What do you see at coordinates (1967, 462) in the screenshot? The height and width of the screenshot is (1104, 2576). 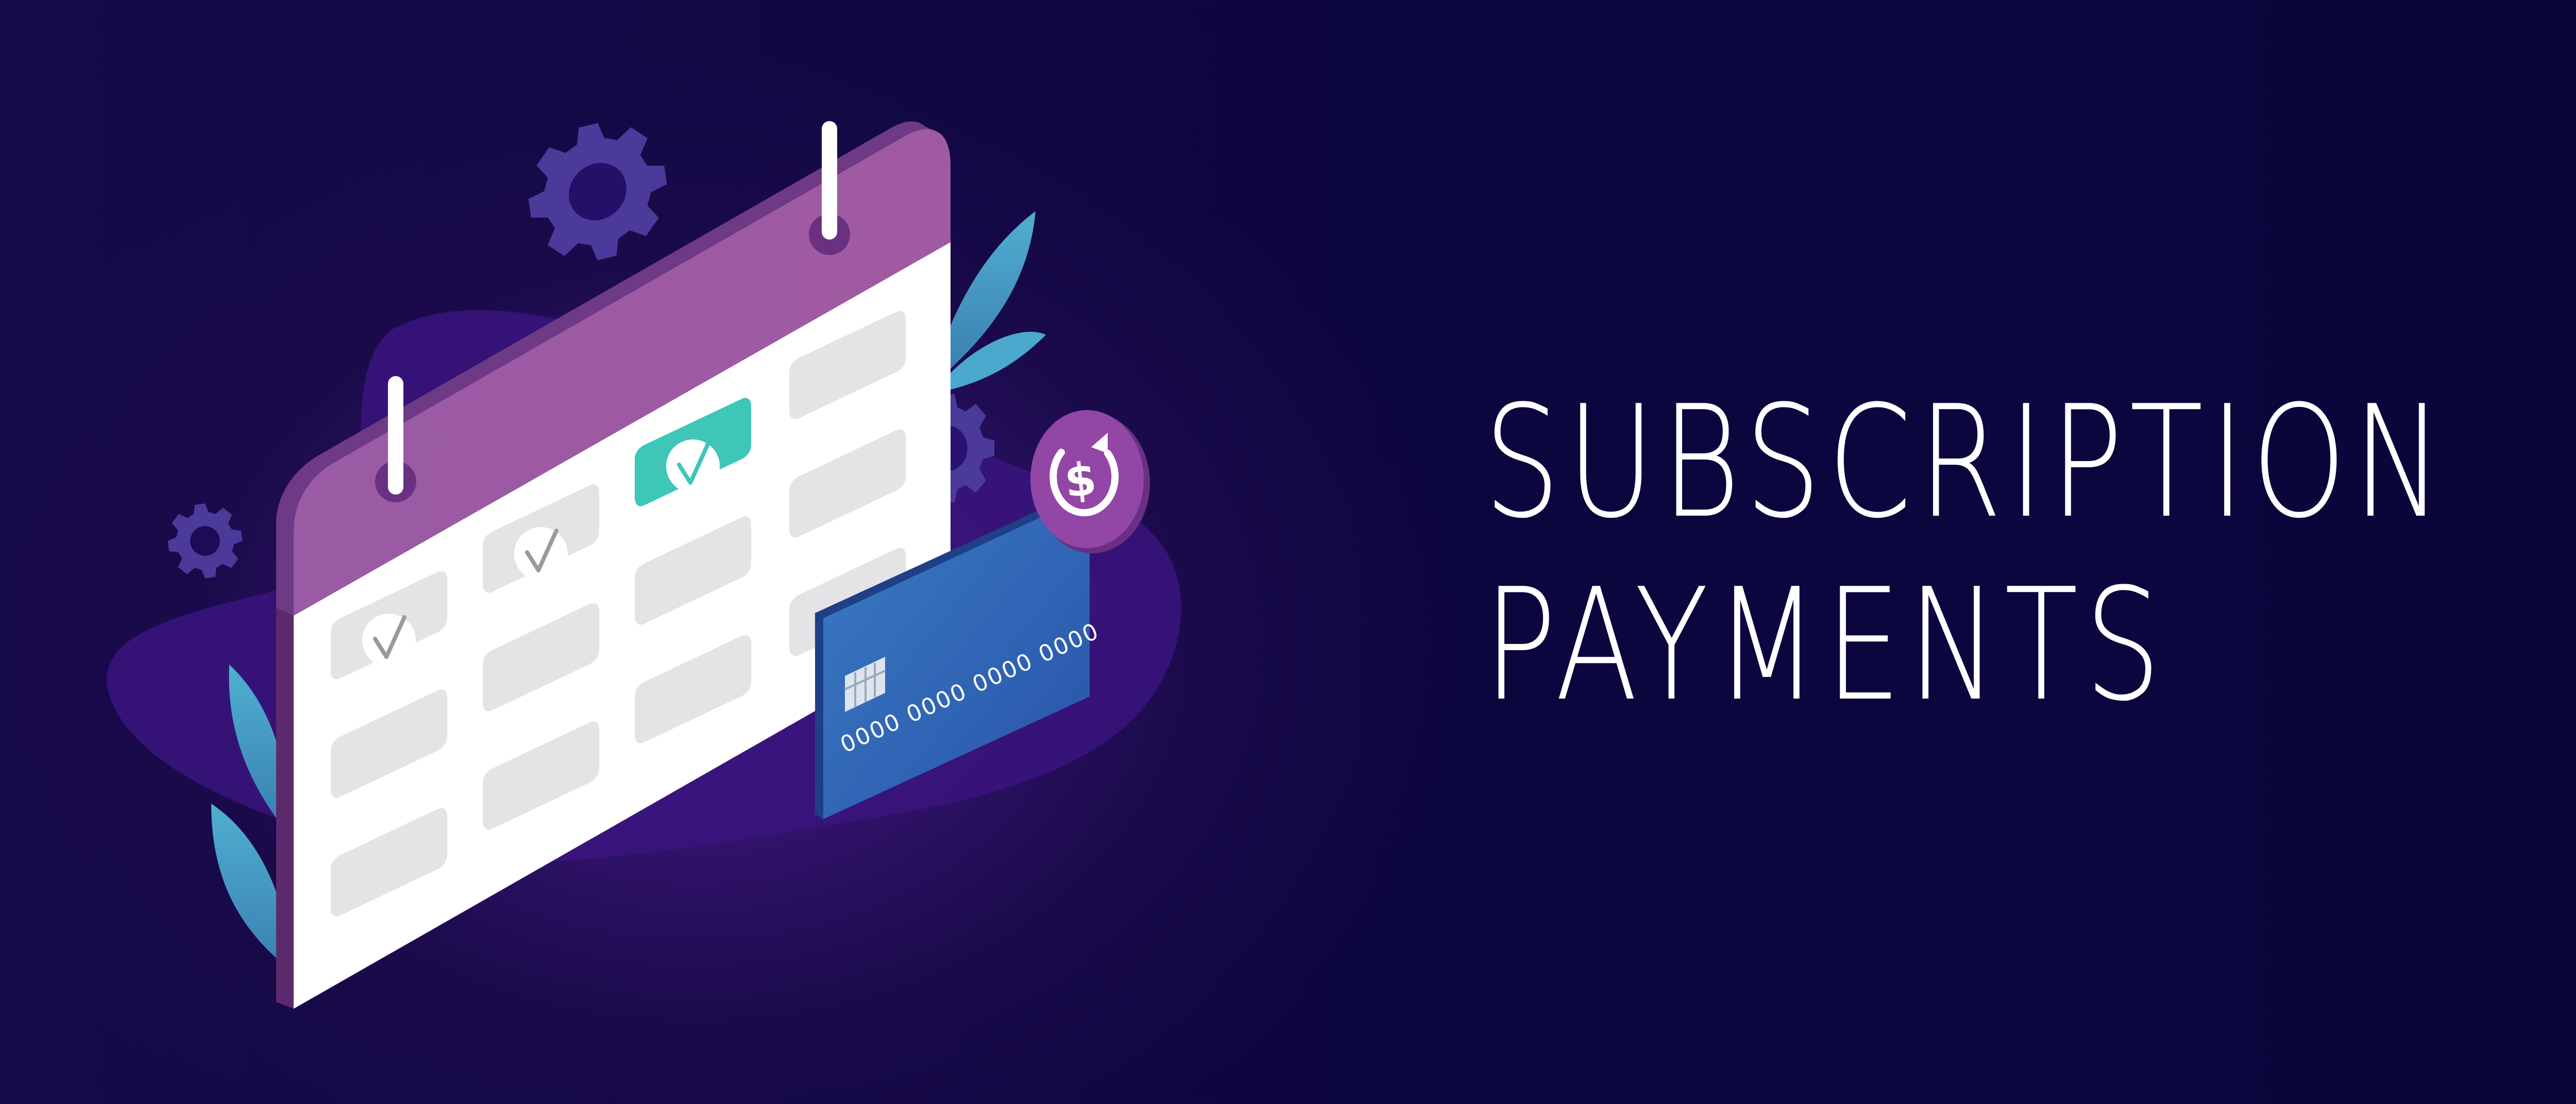 I see `headline-line-1: SUBSCRIPTION` at bounding box center [1967, 462].